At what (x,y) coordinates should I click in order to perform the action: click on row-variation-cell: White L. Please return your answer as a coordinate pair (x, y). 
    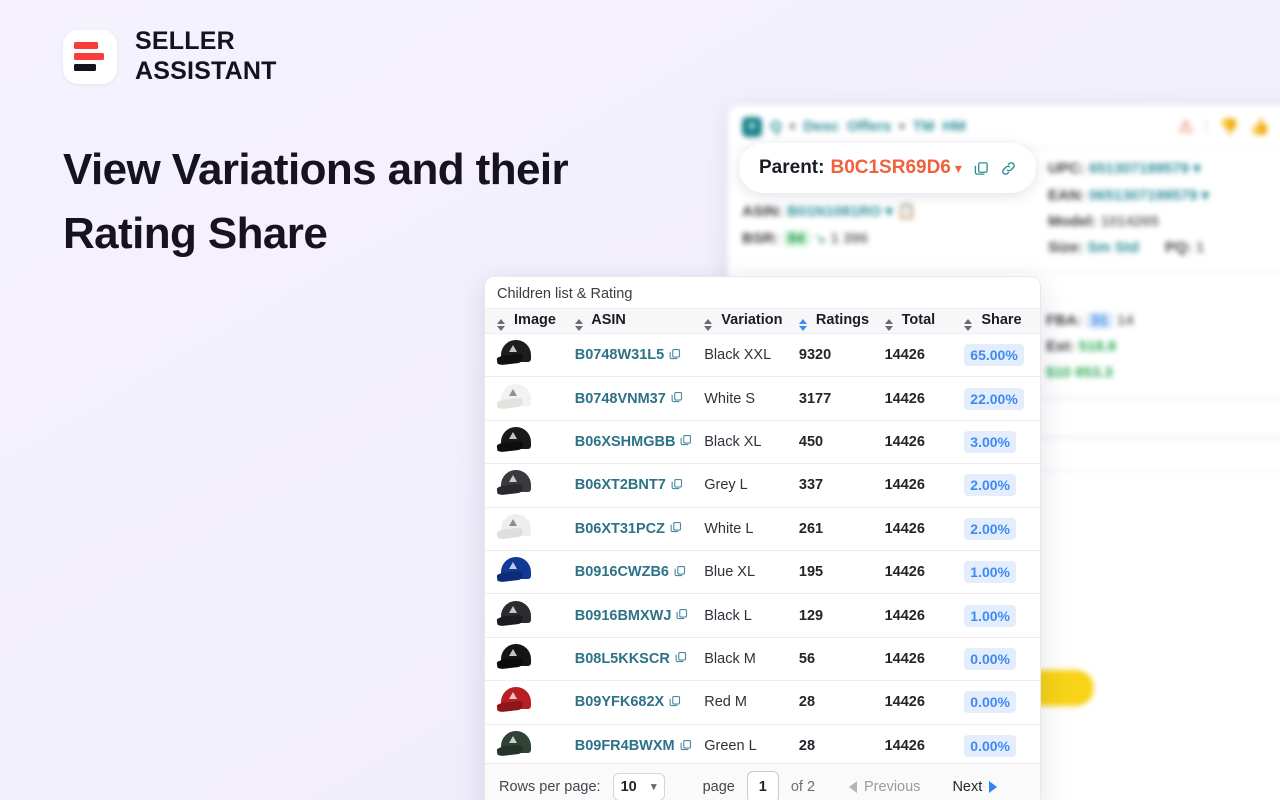
    Looking at the image, I should click on (729, 528).